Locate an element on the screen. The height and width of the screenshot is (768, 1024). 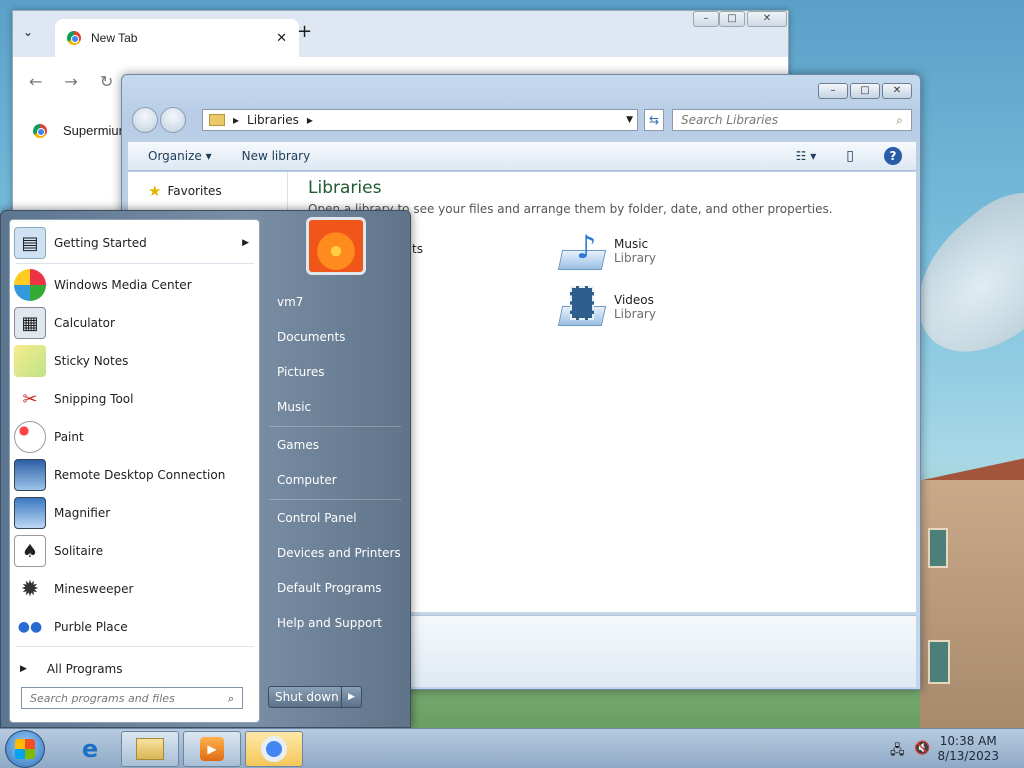
explorer-minimize-button: – is located at coordinates (833, 91).